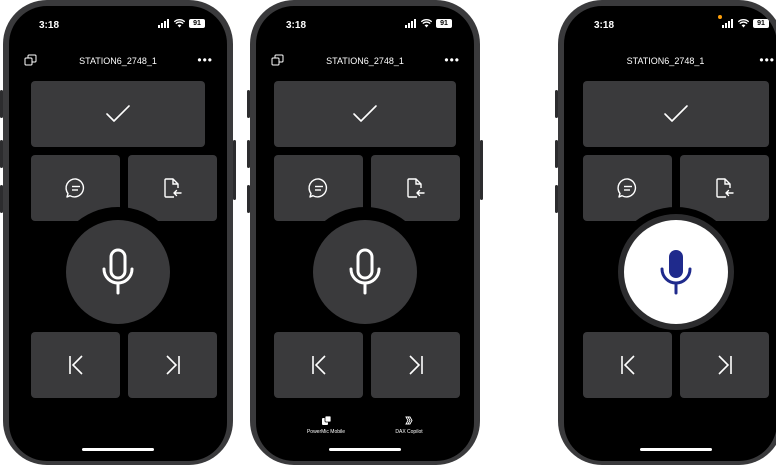  Describe the element at coordinates (326, 420) in the screenshot. I see `powermic-icon` at that location.